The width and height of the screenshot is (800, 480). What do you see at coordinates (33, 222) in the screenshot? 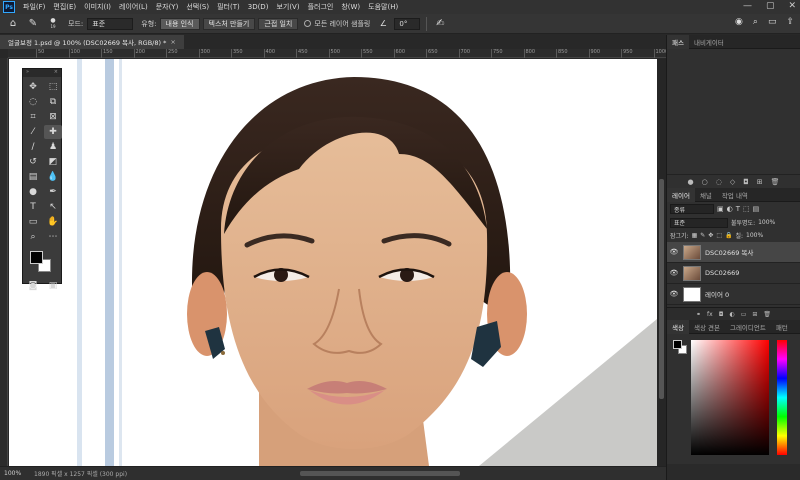
I see `rectangle-tool-icon: ▭` at bounding box center [33, 222].